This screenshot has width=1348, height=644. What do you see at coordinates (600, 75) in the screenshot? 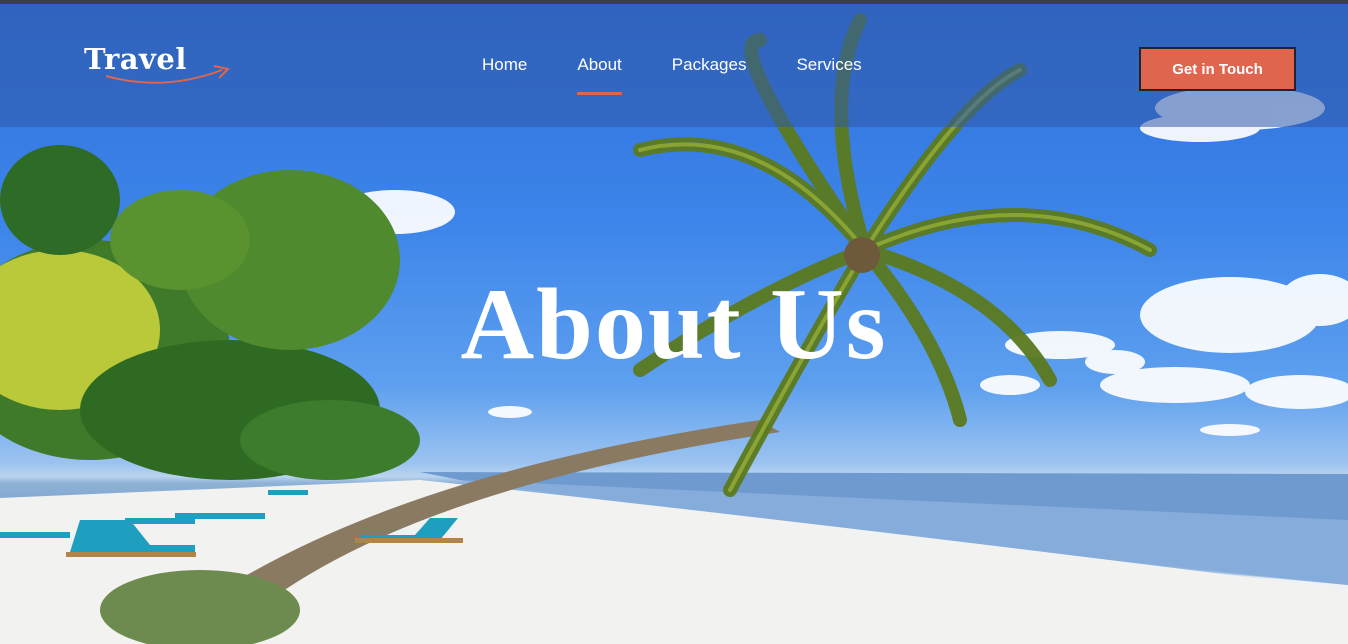
I see `nav-item-about: About` at bounding box center [600, 75].